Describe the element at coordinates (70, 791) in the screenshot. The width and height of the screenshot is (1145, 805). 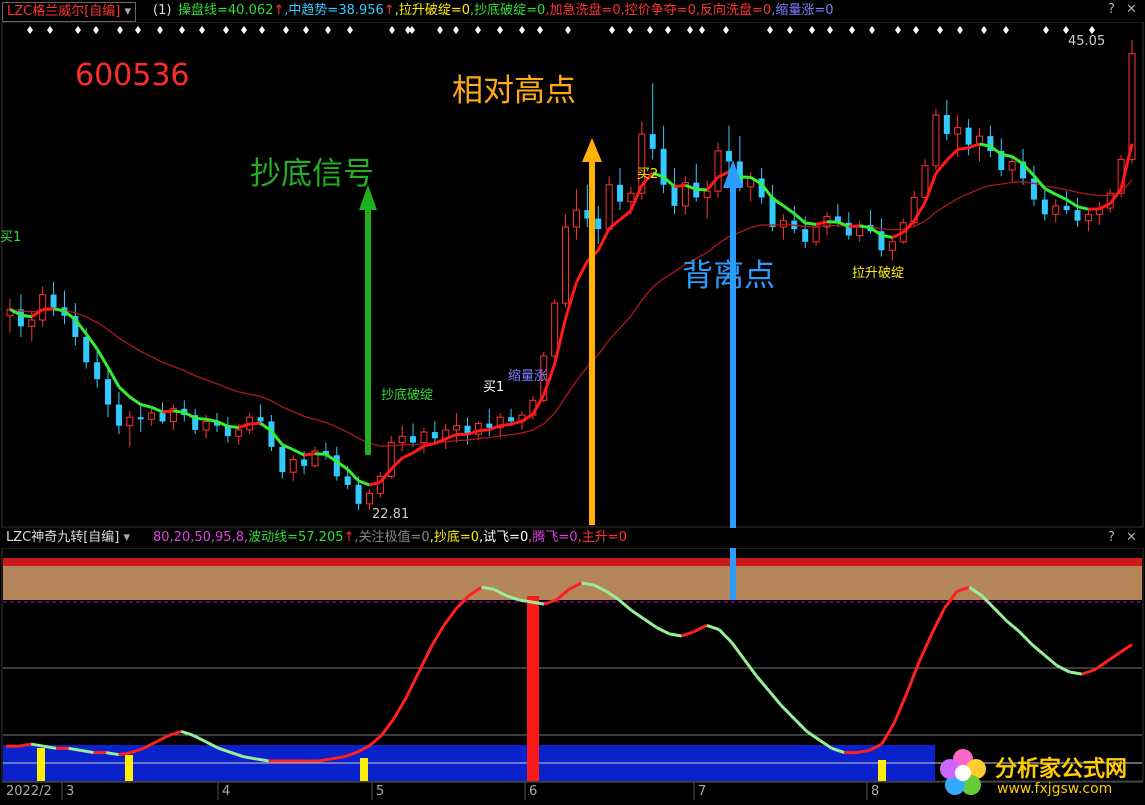
I see `x-axis-label: 3` at that location.